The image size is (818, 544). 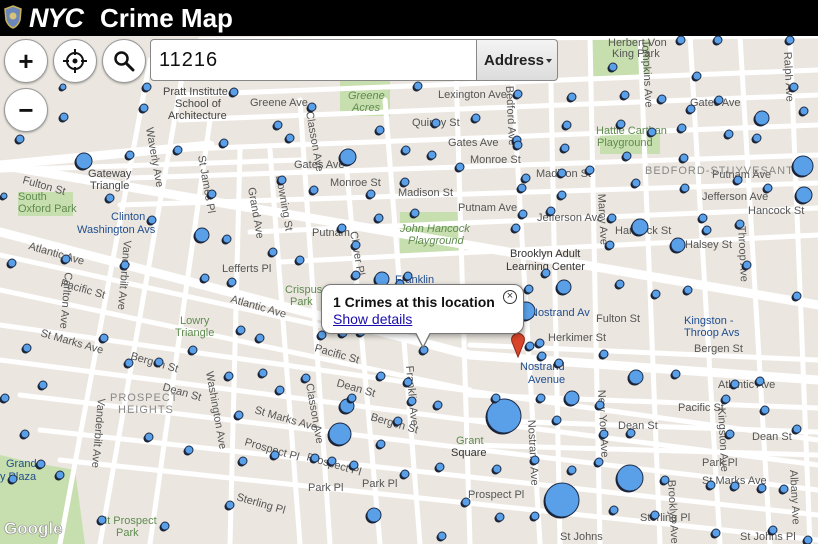 I want to click on locate-me-button, so click(x=75, y=61).